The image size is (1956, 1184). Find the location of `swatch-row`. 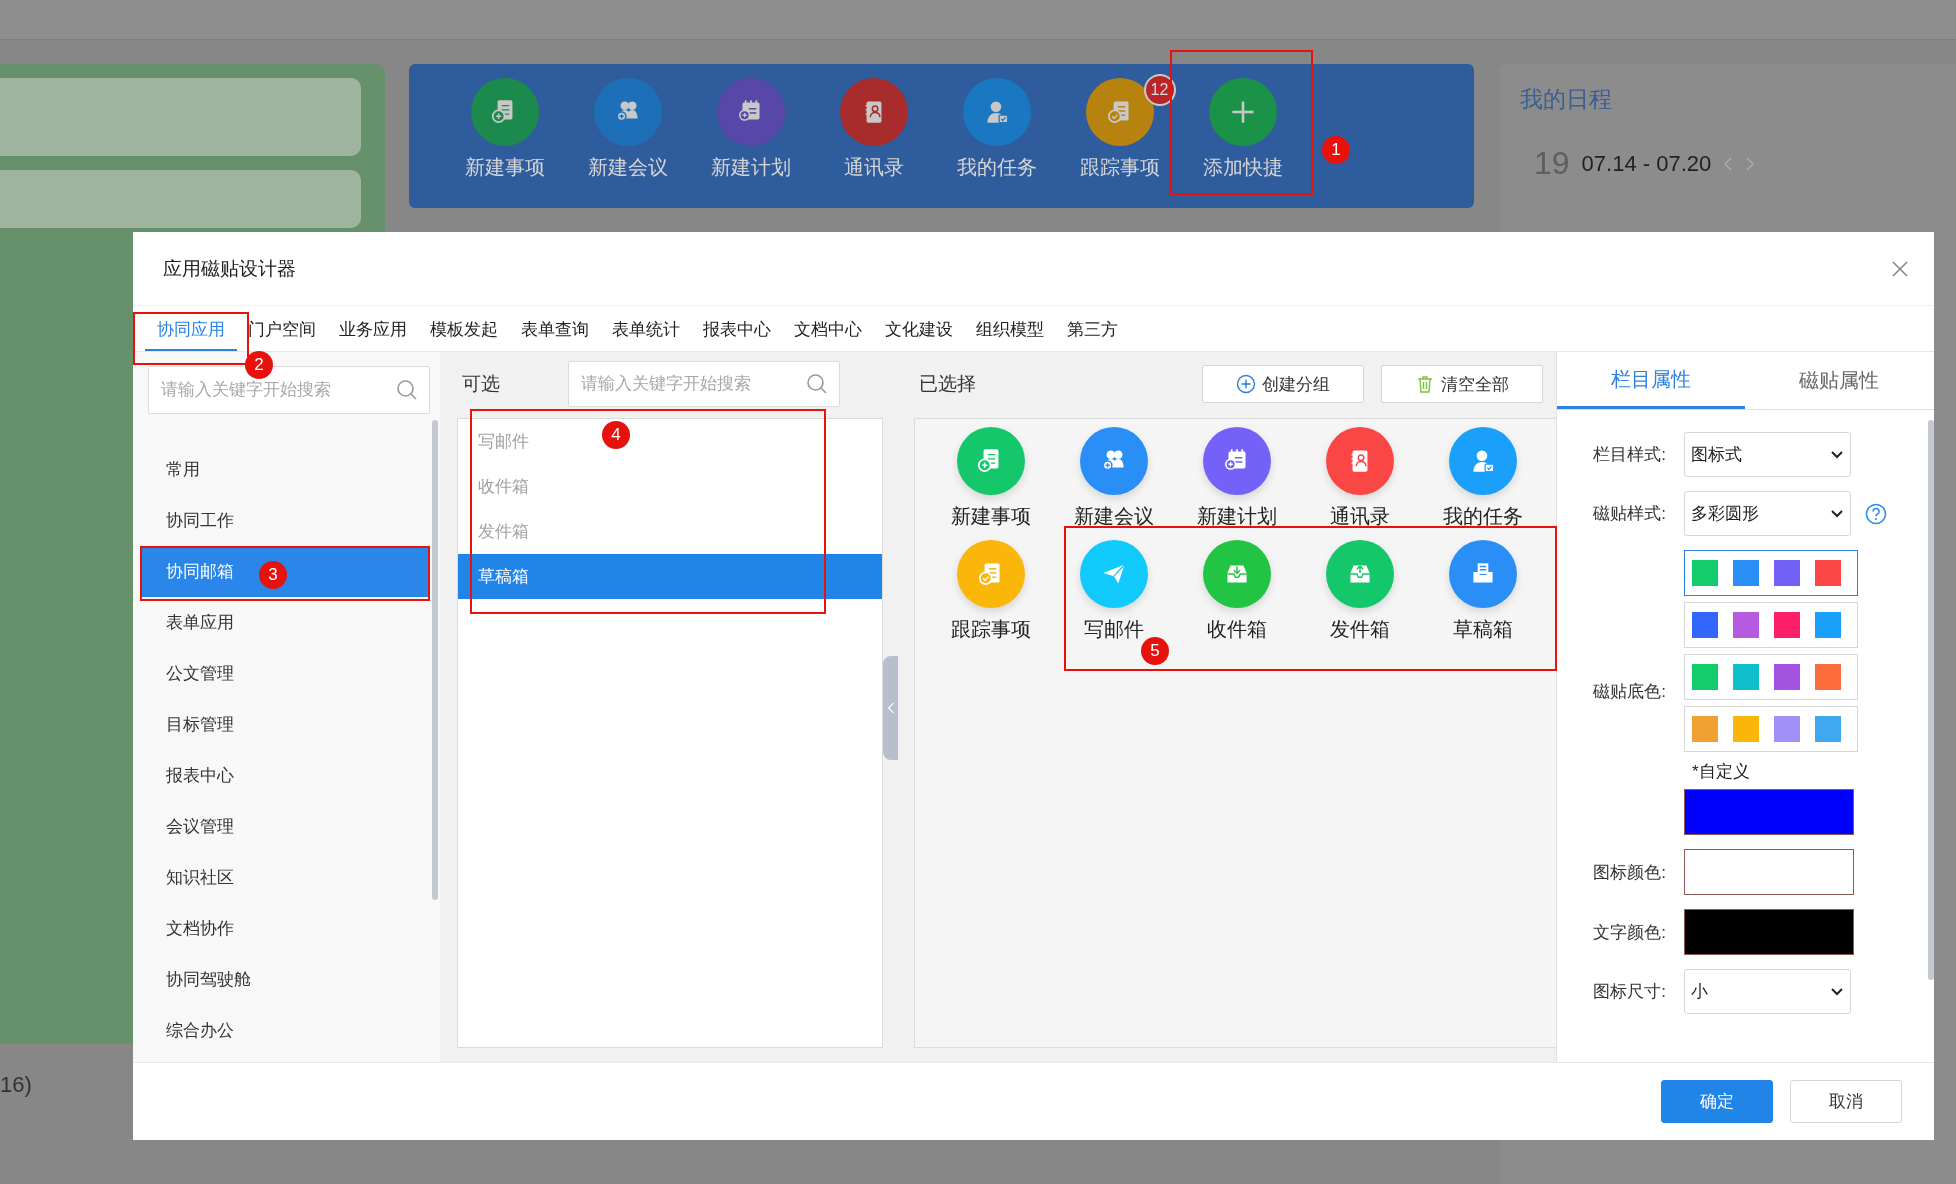

swatch-row is located at coordinates (1771, 573).